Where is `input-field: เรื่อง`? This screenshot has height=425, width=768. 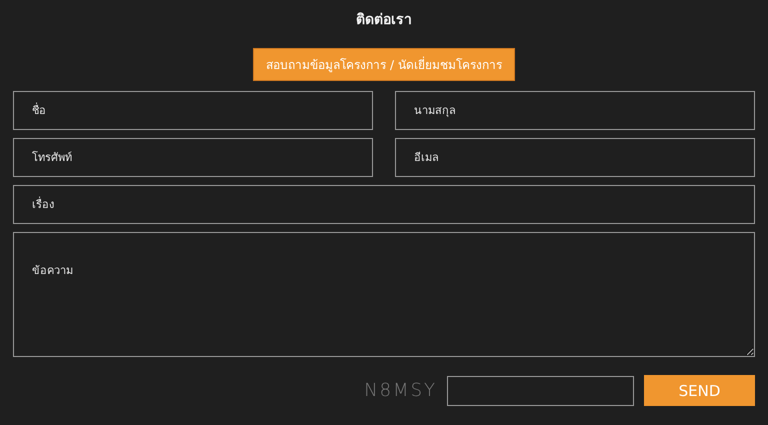
input-field: เรื่อง is located at coordinates (384, 204).